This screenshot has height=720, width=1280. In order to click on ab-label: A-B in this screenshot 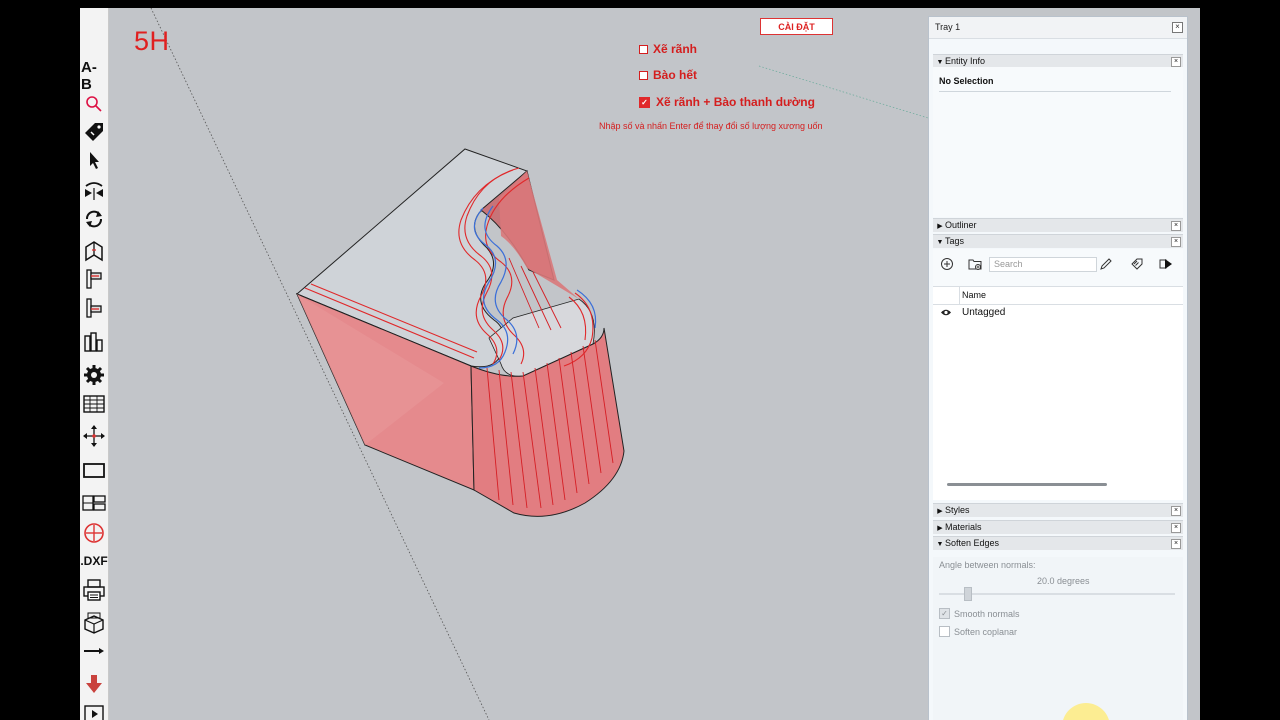, I will do `click(89, 76)`.